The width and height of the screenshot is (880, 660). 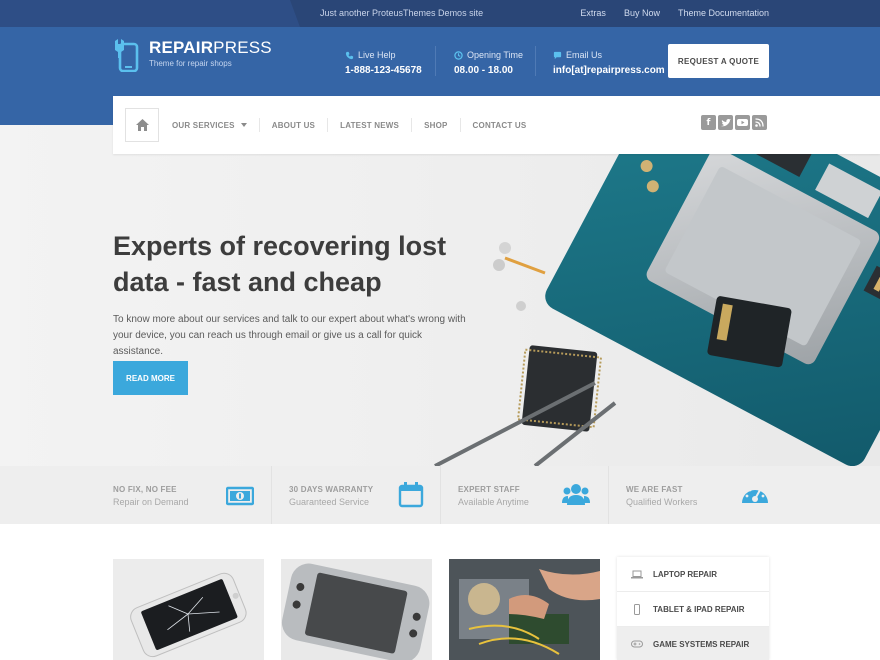 What do you see at coordinates (593, 13) in the screenshot?
I see `top-link-extras: Extras` at bounding box center [593, 13].